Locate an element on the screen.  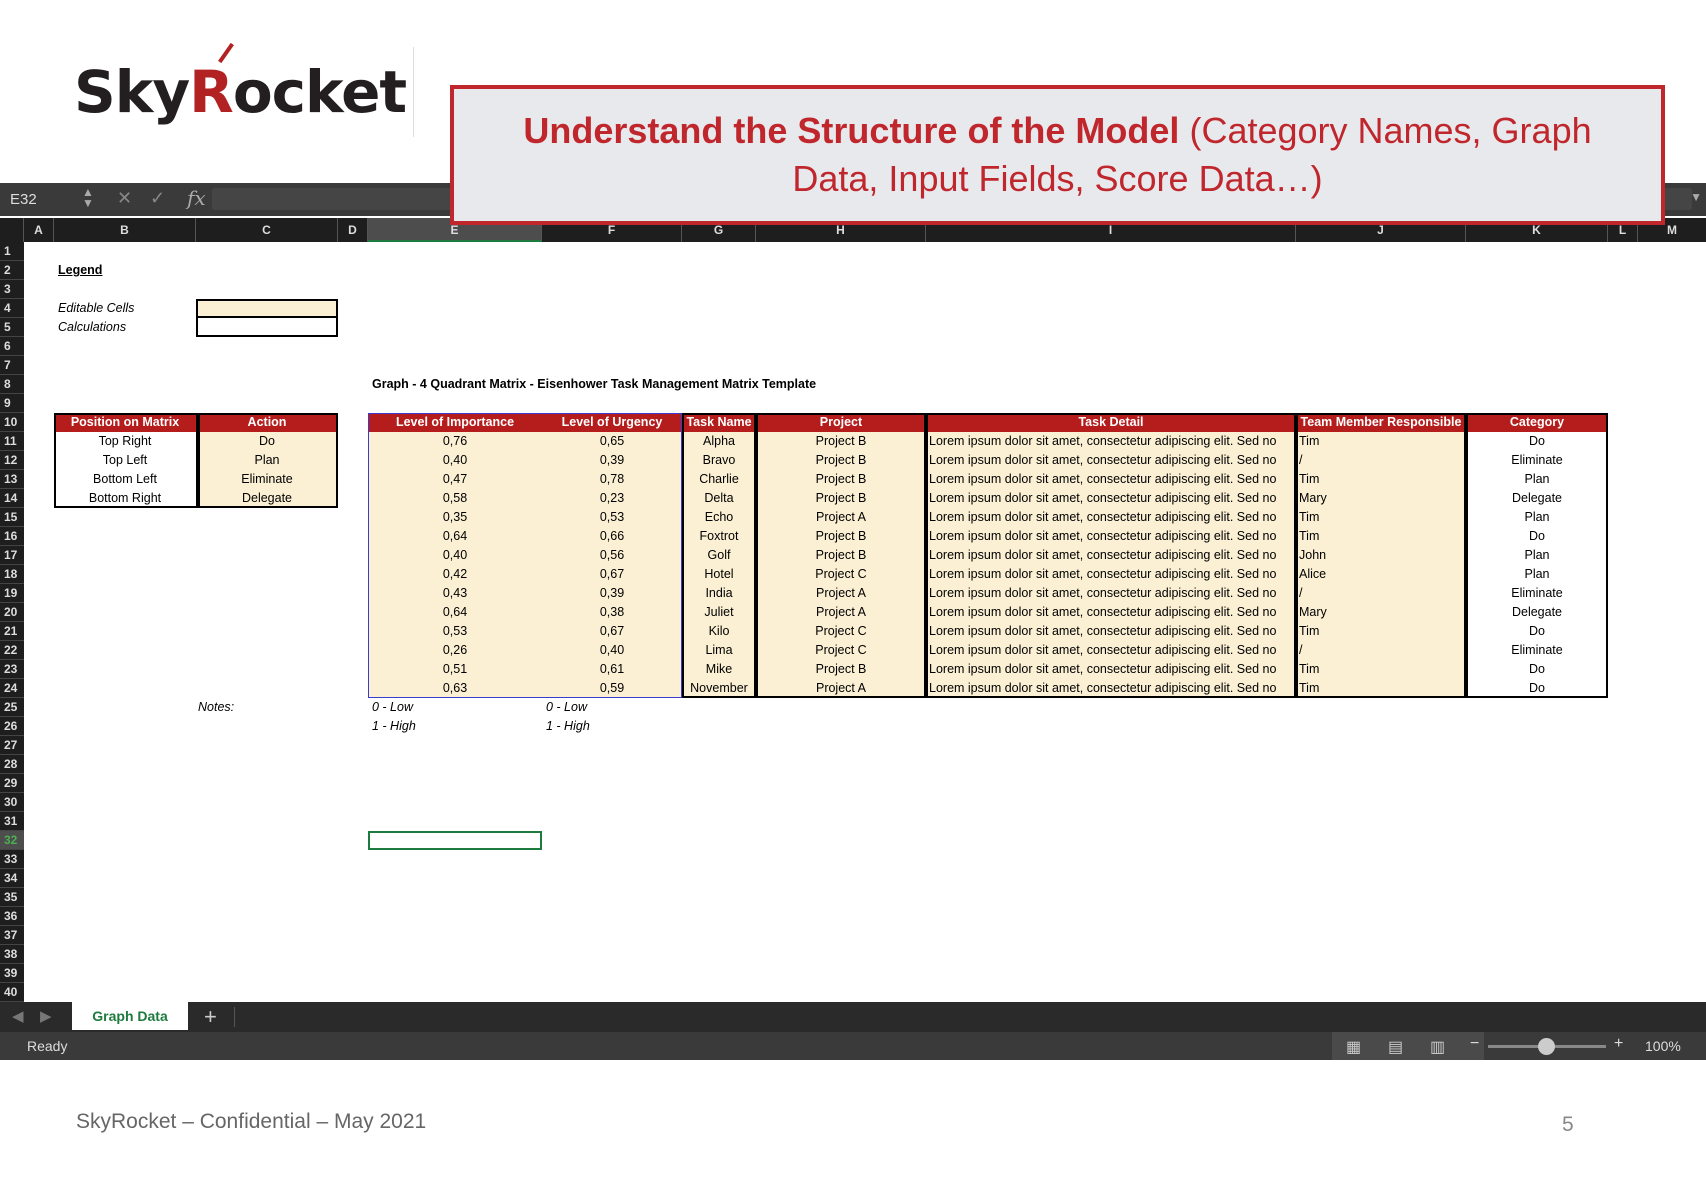
task-name-cell: Charlie is located at coordinates (719, 479).